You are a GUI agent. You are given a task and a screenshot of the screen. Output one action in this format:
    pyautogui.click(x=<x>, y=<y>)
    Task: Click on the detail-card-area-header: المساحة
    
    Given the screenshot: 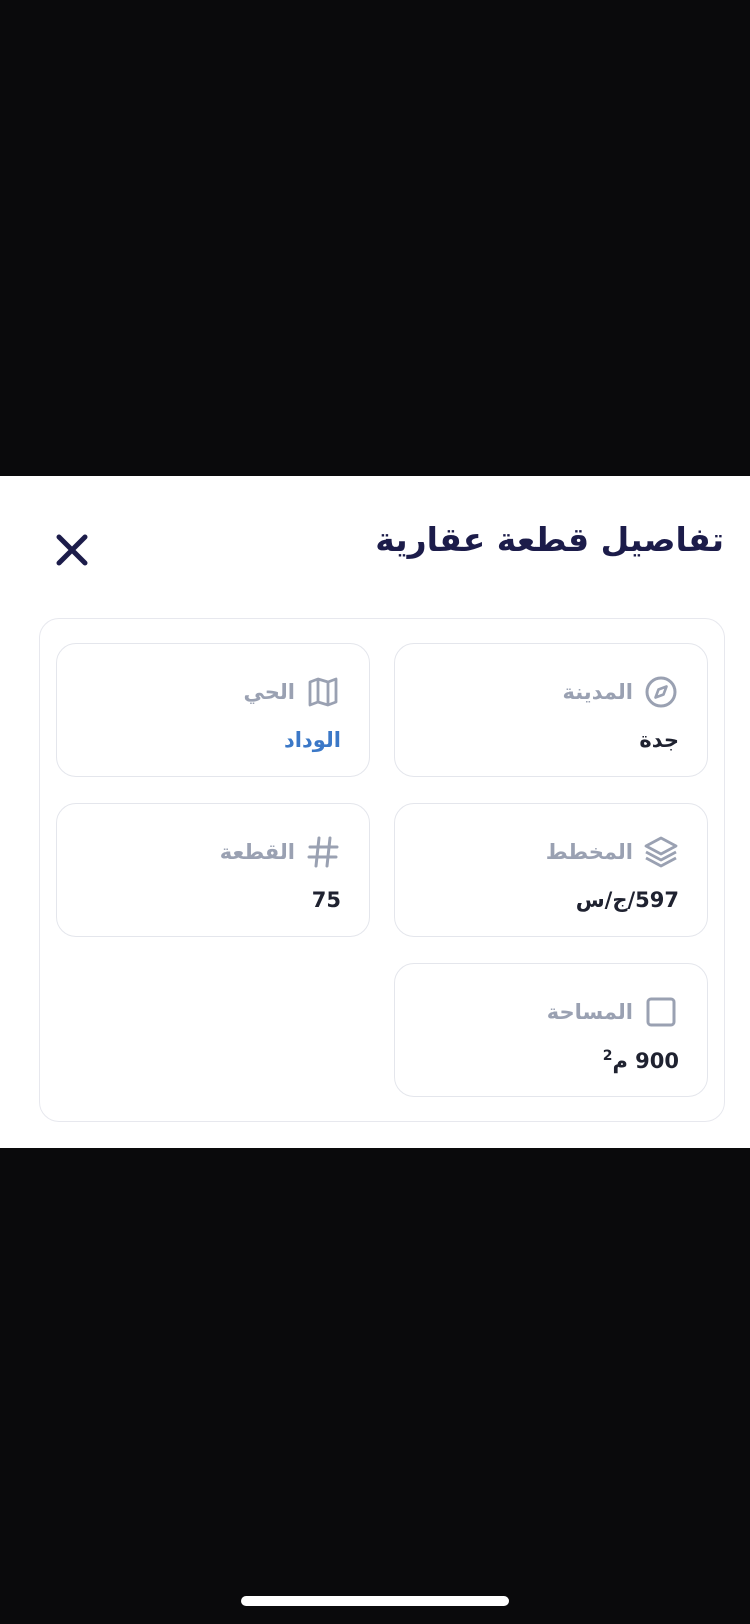 What is the action you would take?
    pyautogui.click(x=613, y=1012)
    